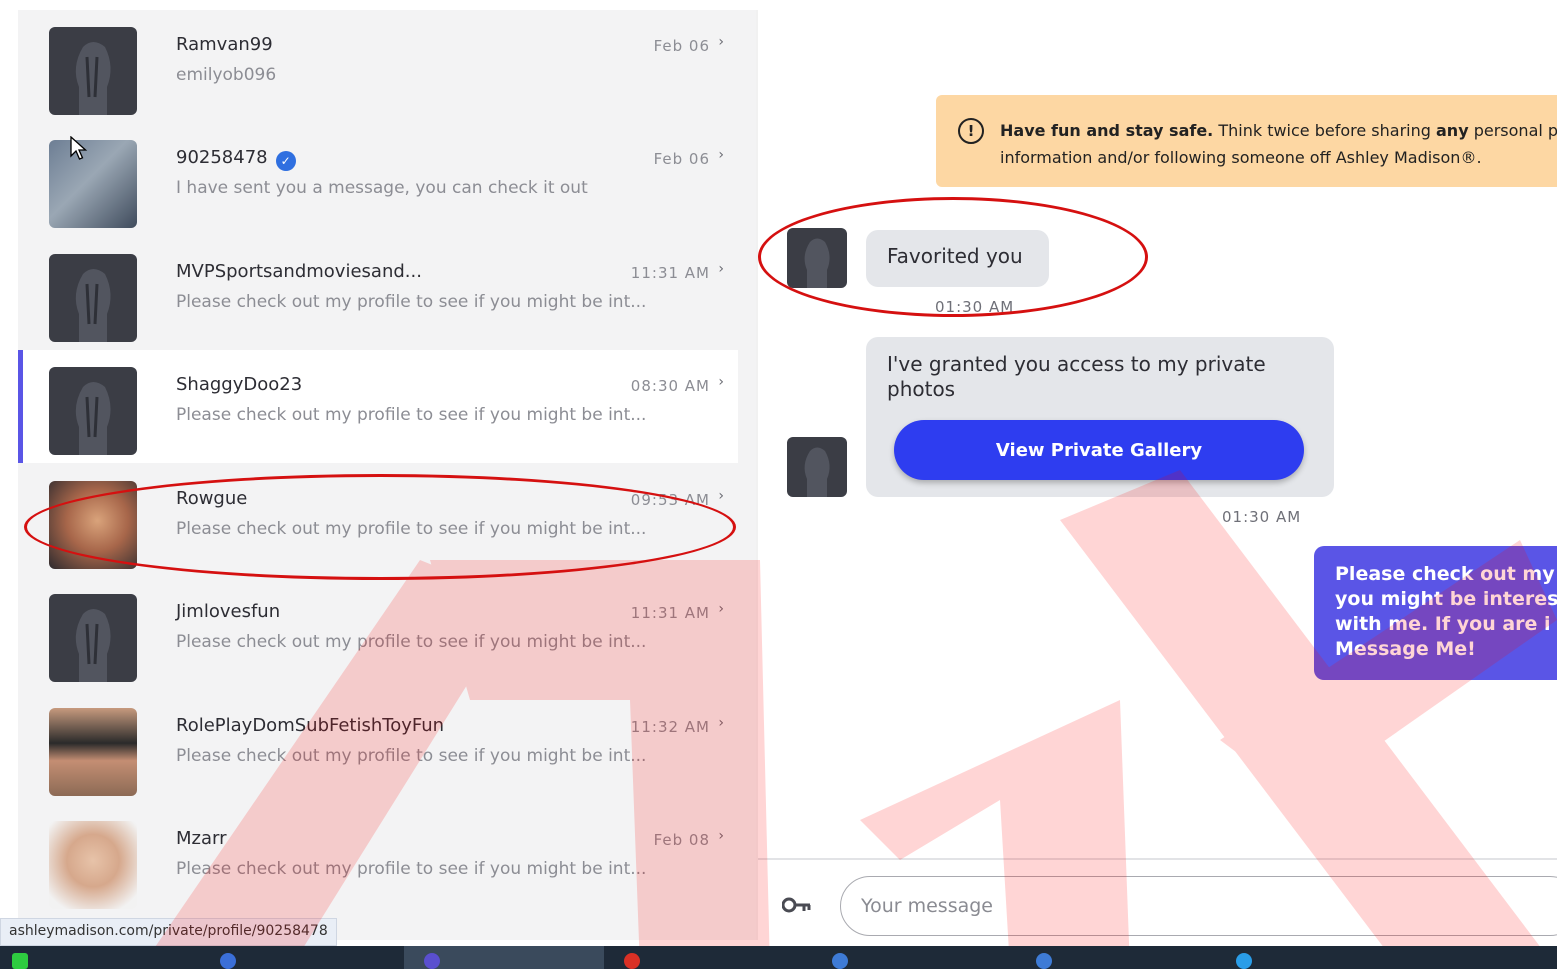  What do you see at coordinates (212, 498) in the screenshot?
I see `conversation-name: Rowgue` at bounding box center [212, 498].